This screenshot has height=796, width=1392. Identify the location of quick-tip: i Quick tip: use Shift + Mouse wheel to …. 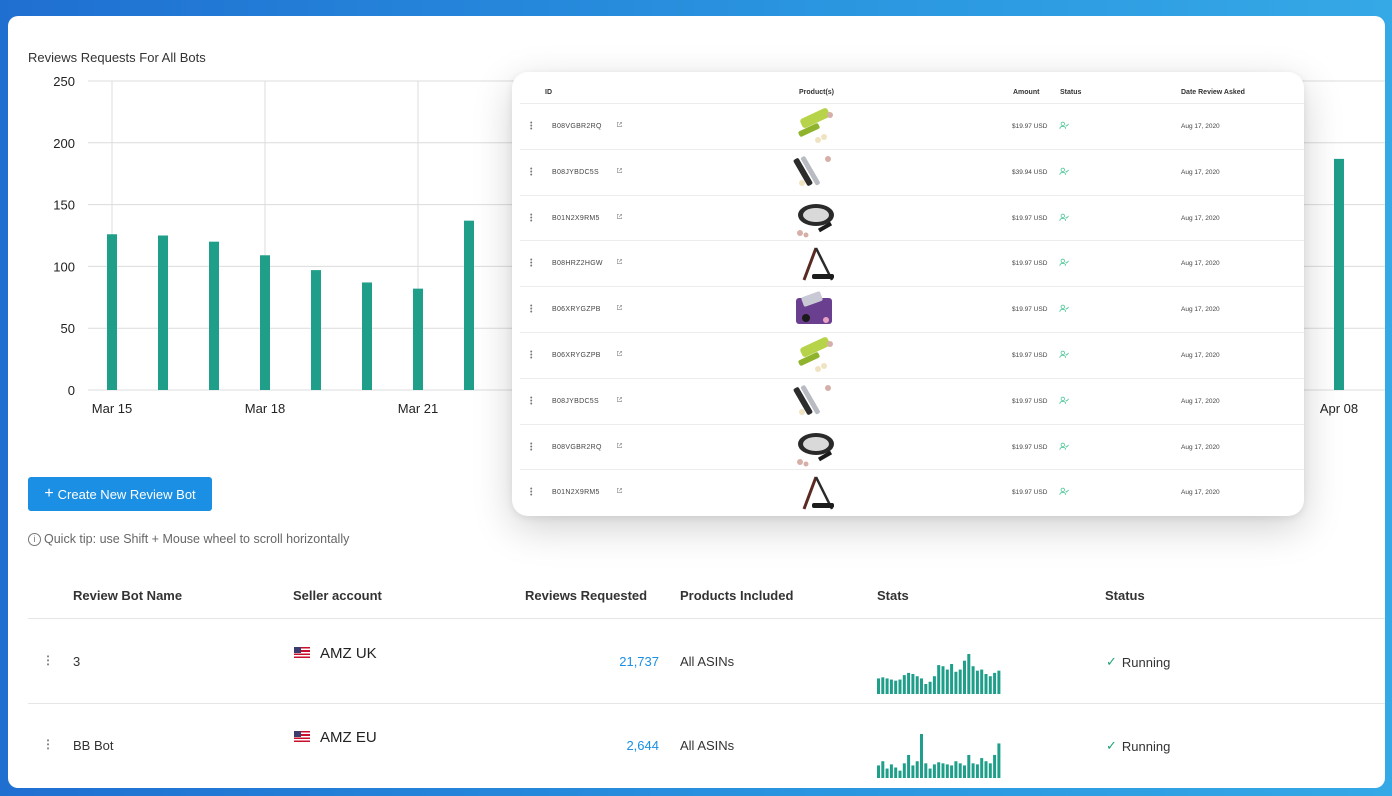
(188, 539).